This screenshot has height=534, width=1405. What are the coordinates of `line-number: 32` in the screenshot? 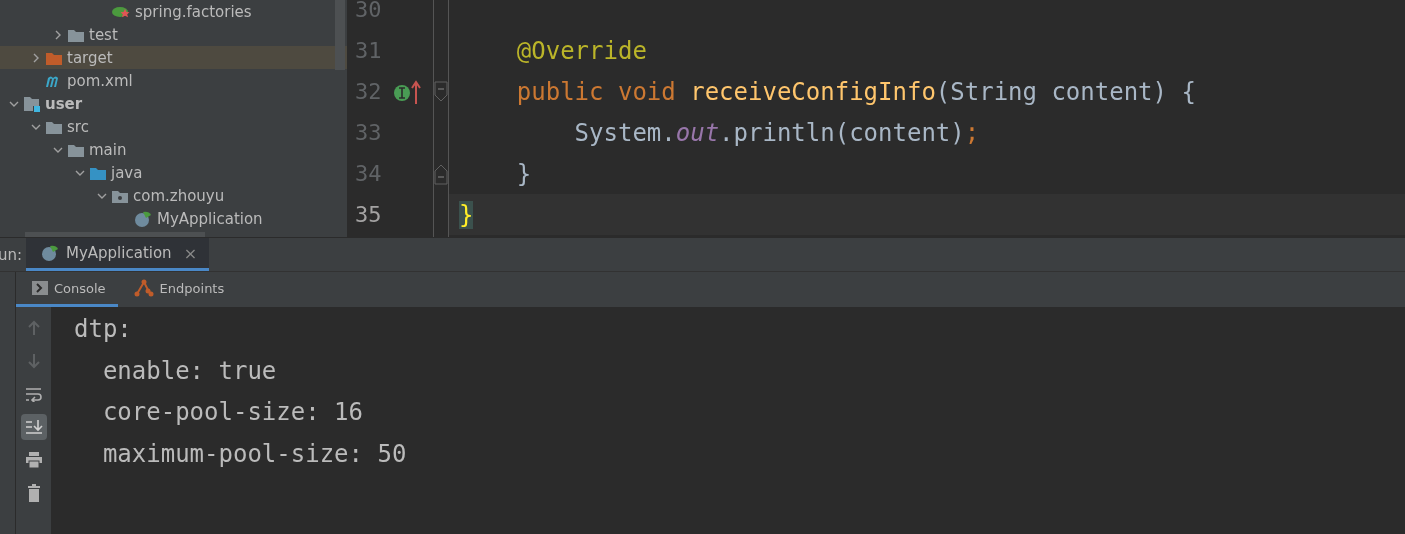 It's located at (369, 91).